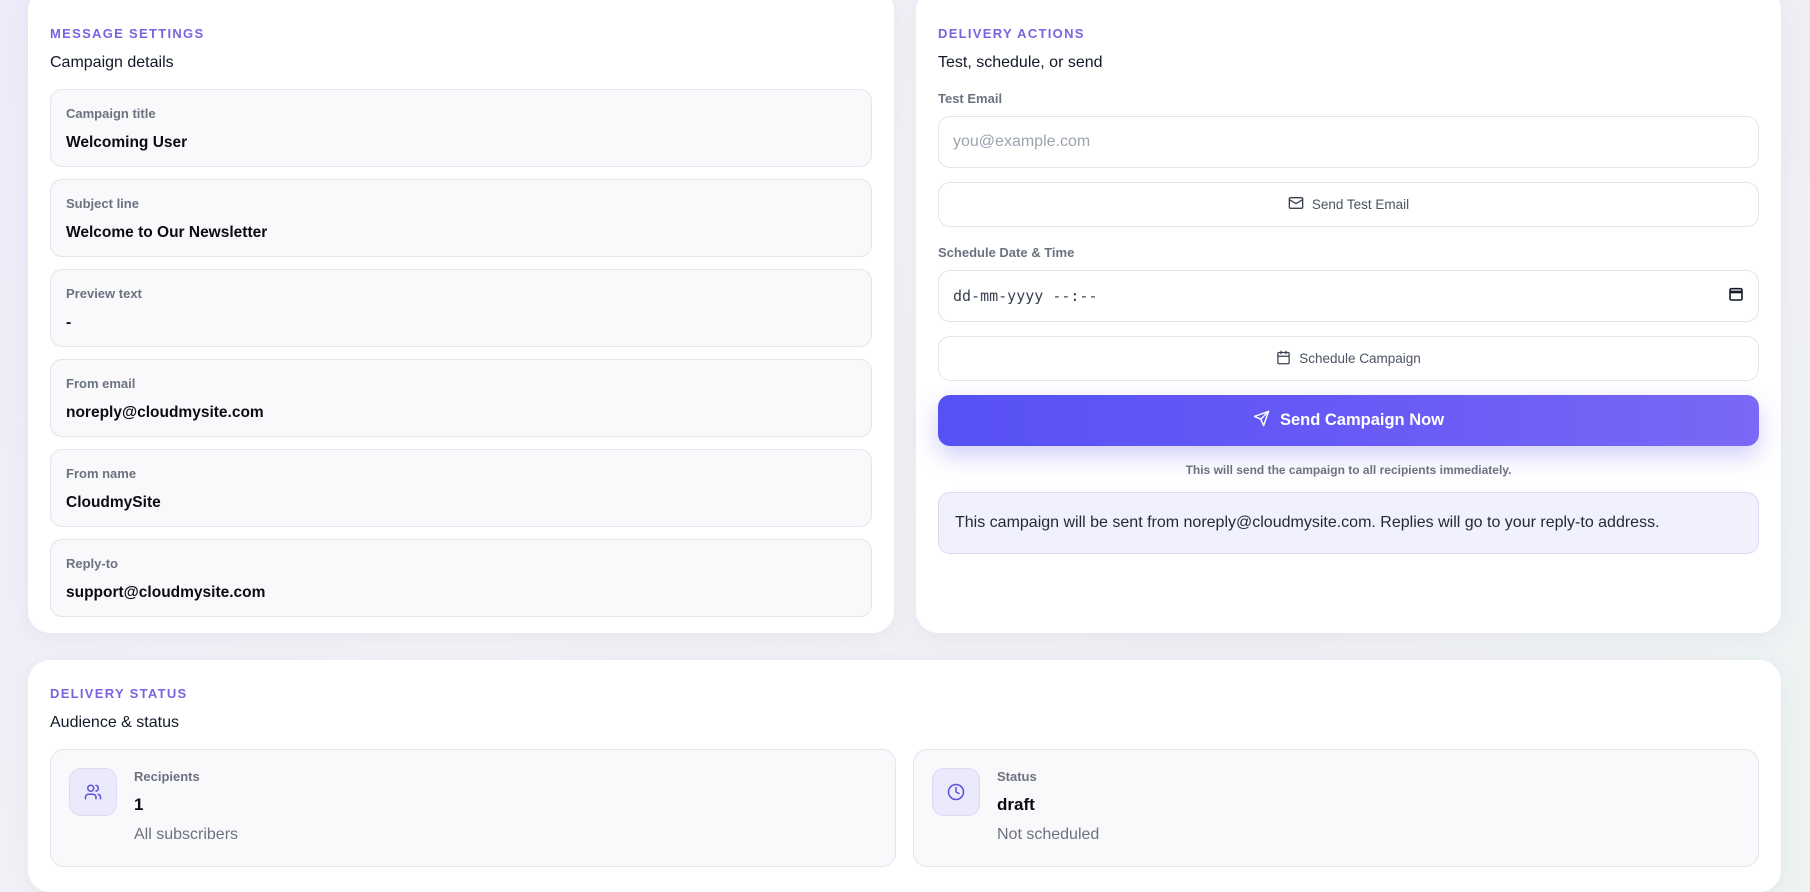  Describe the element at coordinates (1017, 776) in the screenshot. I see `status-label: Status` at that location.